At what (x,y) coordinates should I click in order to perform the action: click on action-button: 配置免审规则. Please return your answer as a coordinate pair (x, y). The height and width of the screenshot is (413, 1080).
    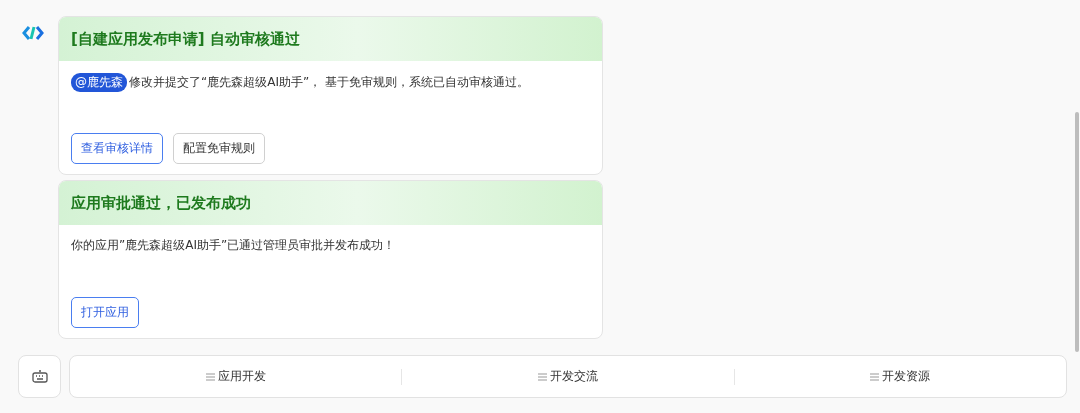
    Looking at the image, I should click on (219, 148).